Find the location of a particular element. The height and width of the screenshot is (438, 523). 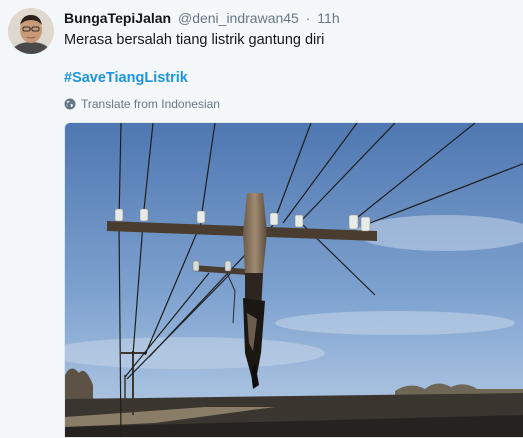

avatar-image is located at coordinates (31, 31).